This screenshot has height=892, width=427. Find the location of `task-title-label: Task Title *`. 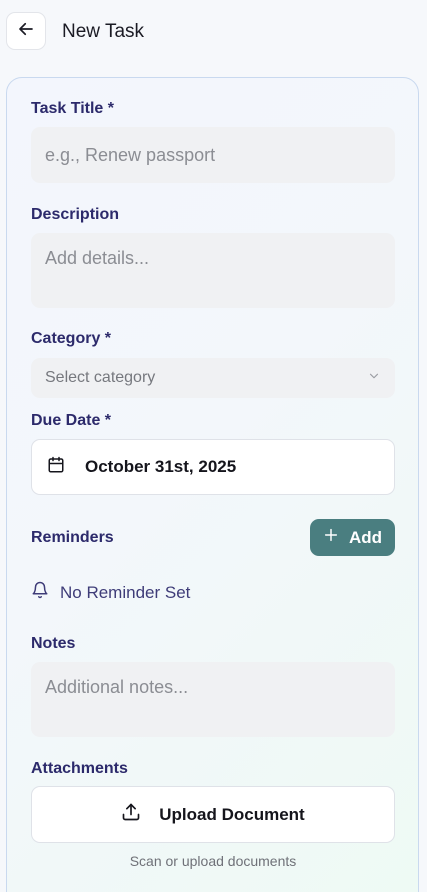

task-title-label: Task Title * is located at coordinates (72, 108).